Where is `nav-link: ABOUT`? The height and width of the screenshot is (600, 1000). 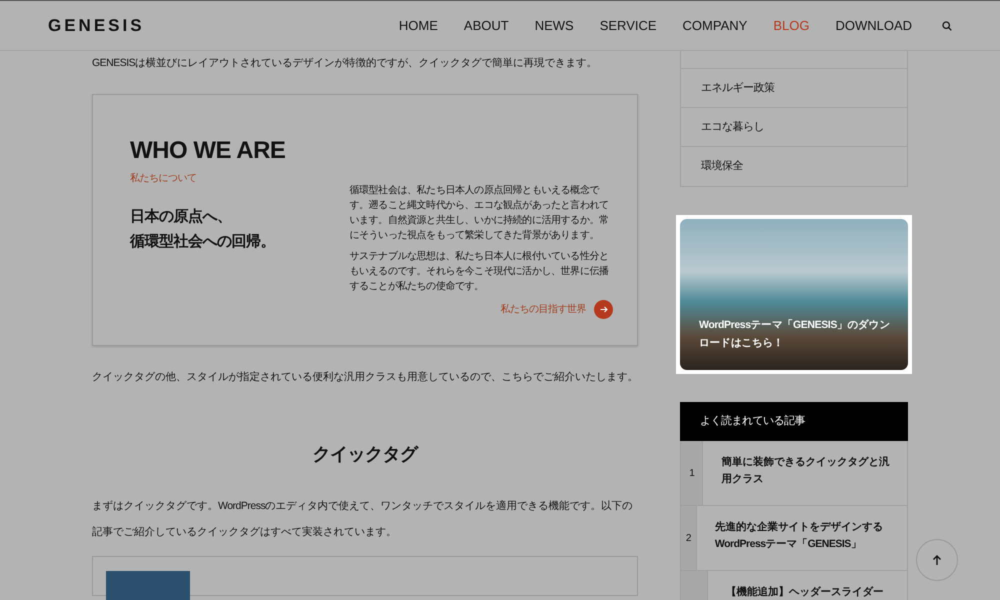 nav-link: ABOUT is located at coordinates (486, 26).